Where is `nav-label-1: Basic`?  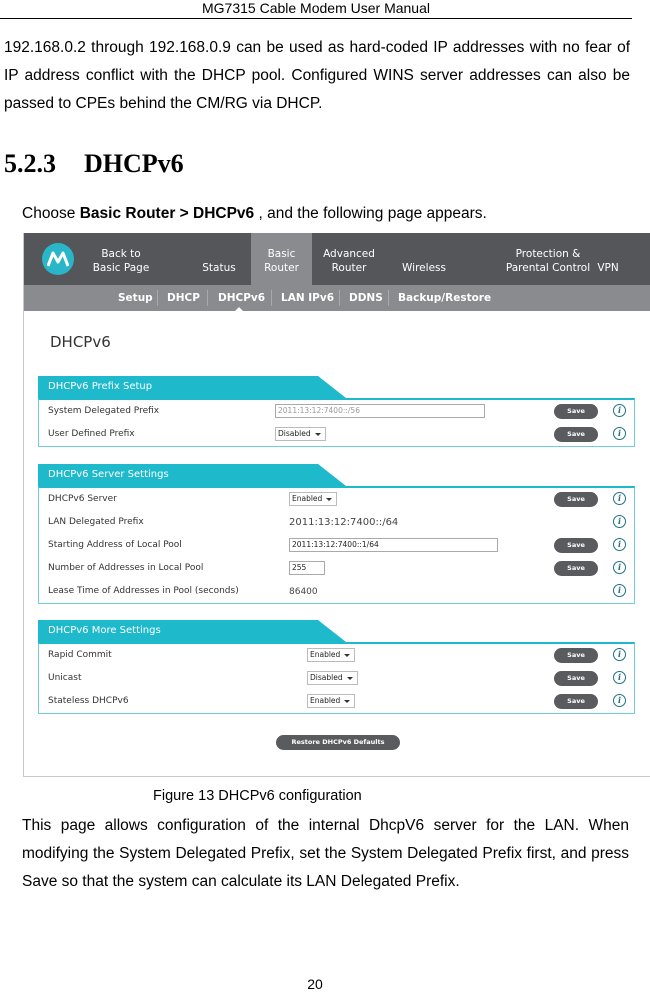 nav-label-1: Basic is located at coordinates (281, 254).